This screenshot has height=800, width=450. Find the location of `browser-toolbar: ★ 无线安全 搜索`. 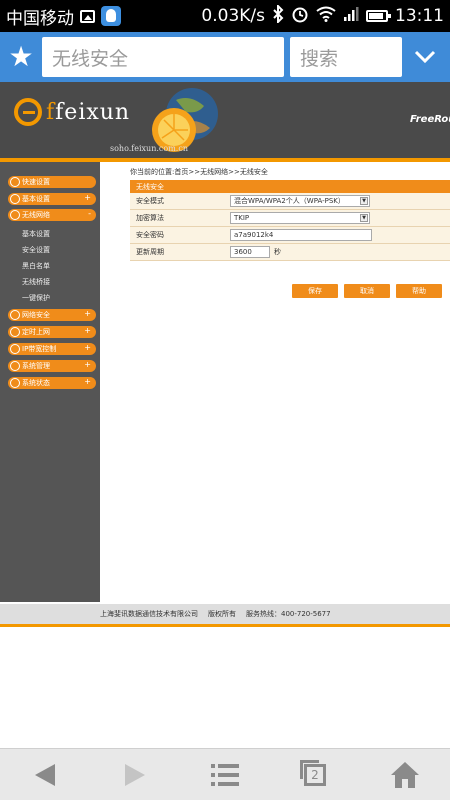

browser-toolbar: ★ 无线安全 搜索 is located at coordinates (225, 57).